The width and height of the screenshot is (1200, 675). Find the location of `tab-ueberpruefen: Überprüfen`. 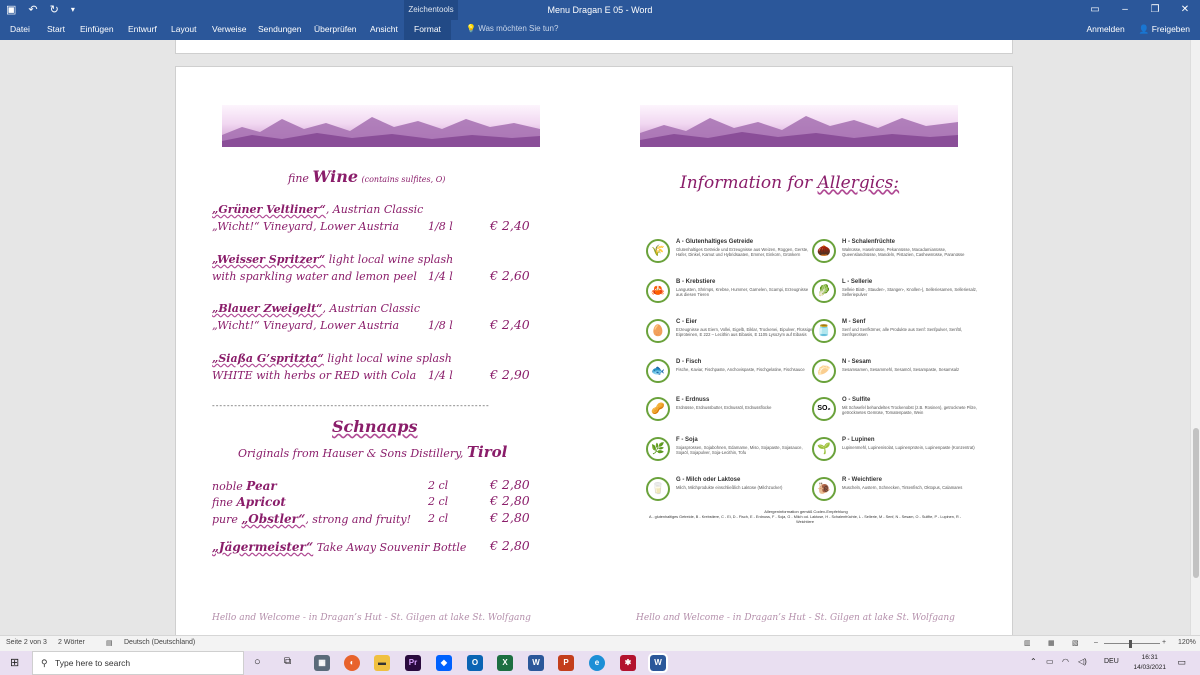

tab-ueberpruefen: Überprüfen is located at coordinates (335, 30).